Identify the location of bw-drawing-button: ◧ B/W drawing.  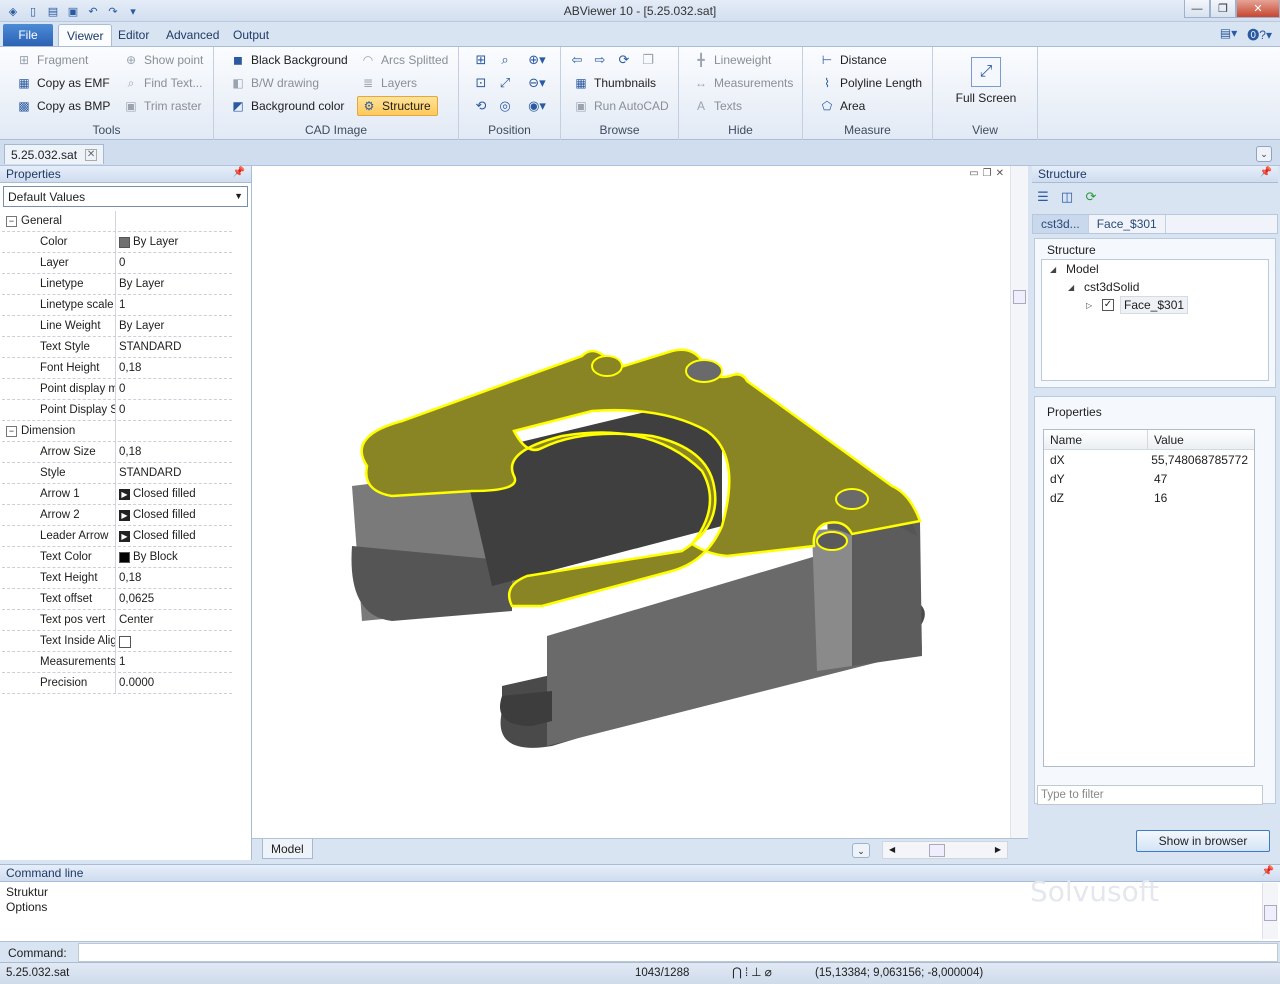
(274, 83).